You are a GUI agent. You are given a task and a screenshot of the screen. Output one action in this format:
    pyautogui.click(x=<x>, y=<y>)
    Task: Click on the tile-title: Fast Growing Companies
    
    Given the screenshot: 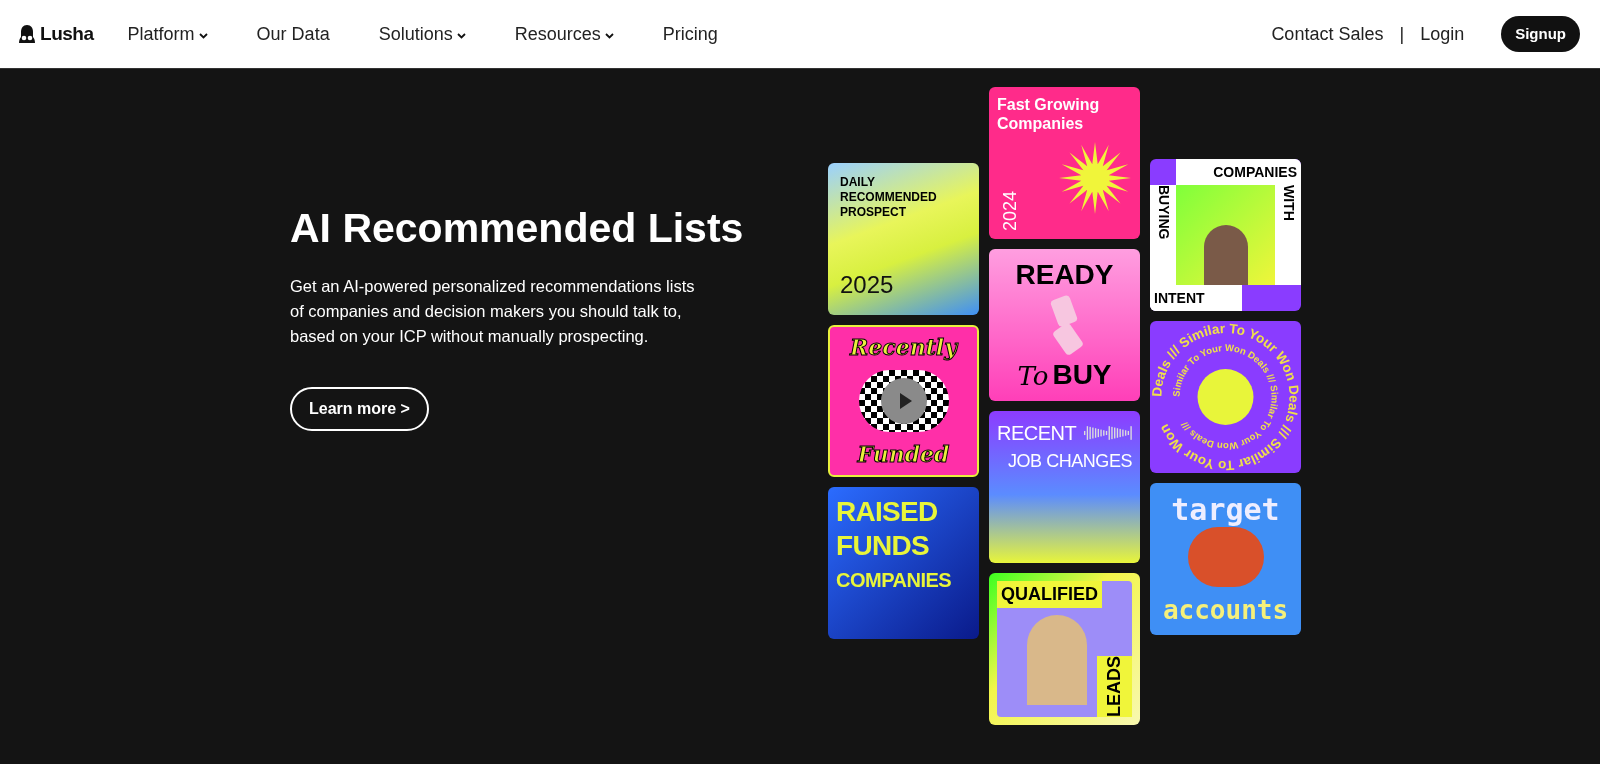 What is the action you would take?
    pyautogui.click(x=1049, y=114)
    